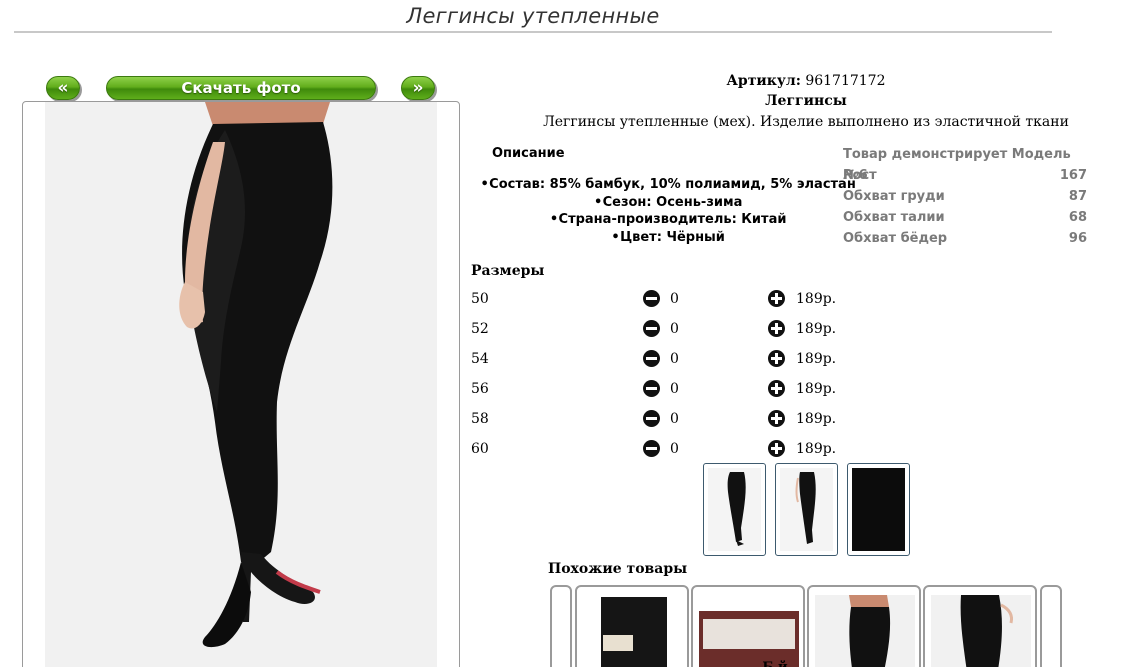  I want to click on carousel-prev-edge, so click(561, 626).